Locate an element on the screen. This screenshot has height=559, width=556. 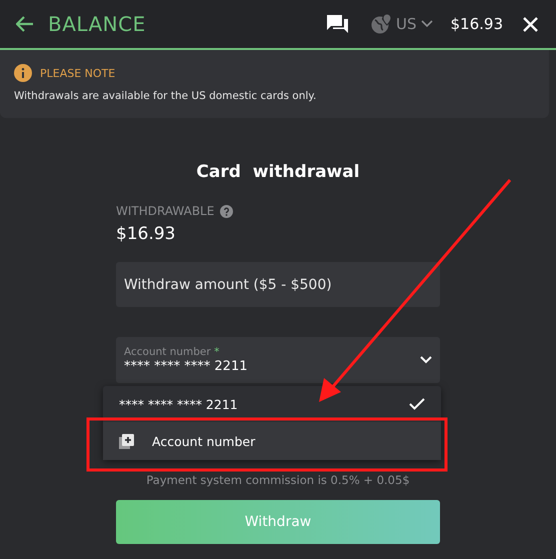
menu-option: **** **** **** 2211 is located at coordinates (272, 404).